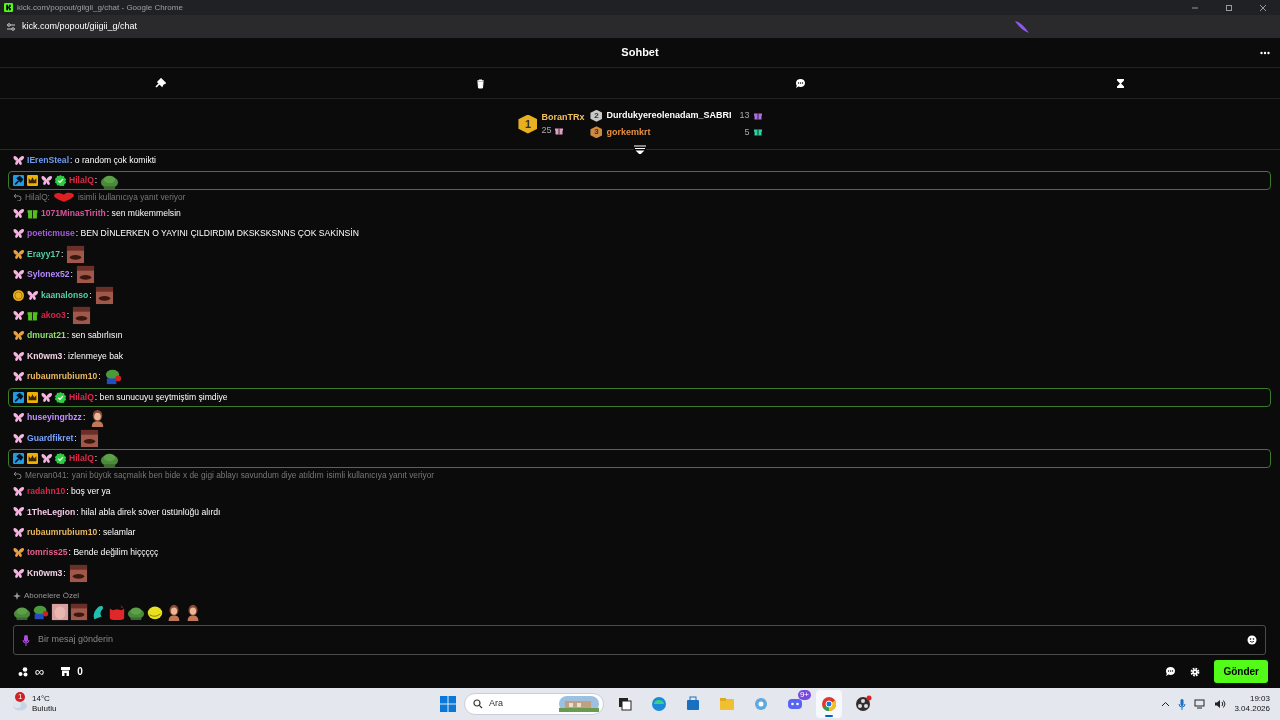 The width and height of the screenshot is (1280, 720). Describe the element at coordinates (51, 512) in the screenshot. I see `username: 1TheLegion` at that location.